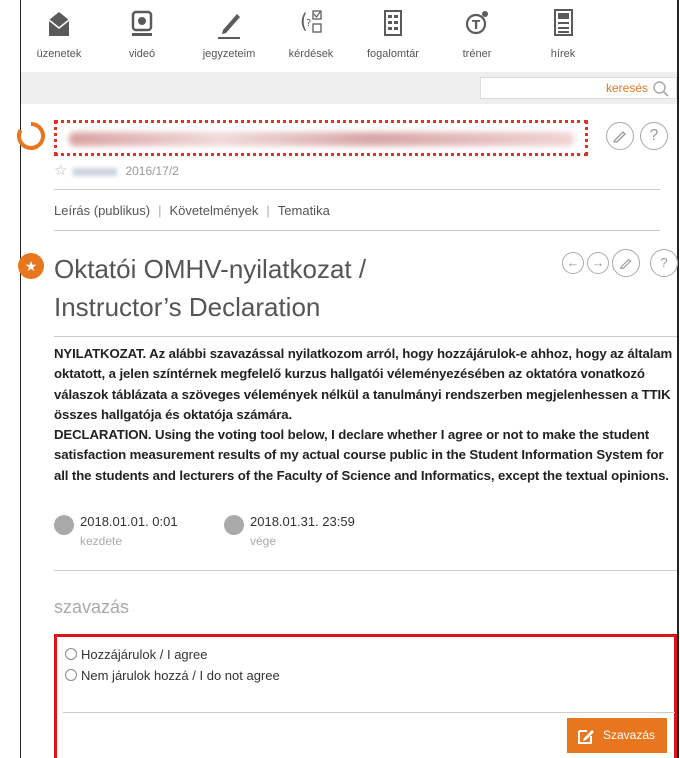 This screenshot has width=680, height=758. What do you see at coordinates (311, 36) in the screenshot?
I see `nav-item-questions: ( ? kérdések` at bounding box center [311, 36].